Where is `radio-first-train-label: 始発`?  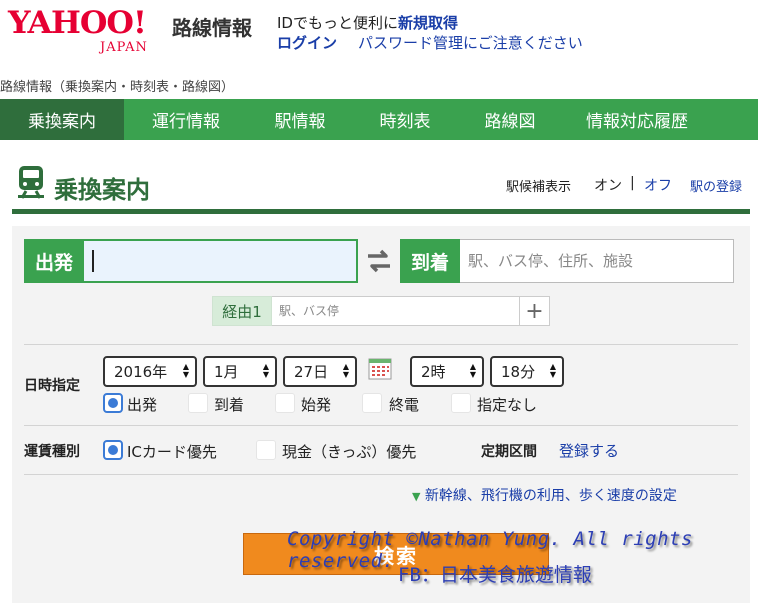 radio-first-train-label: 始発 is located at coordinates (316, 405).